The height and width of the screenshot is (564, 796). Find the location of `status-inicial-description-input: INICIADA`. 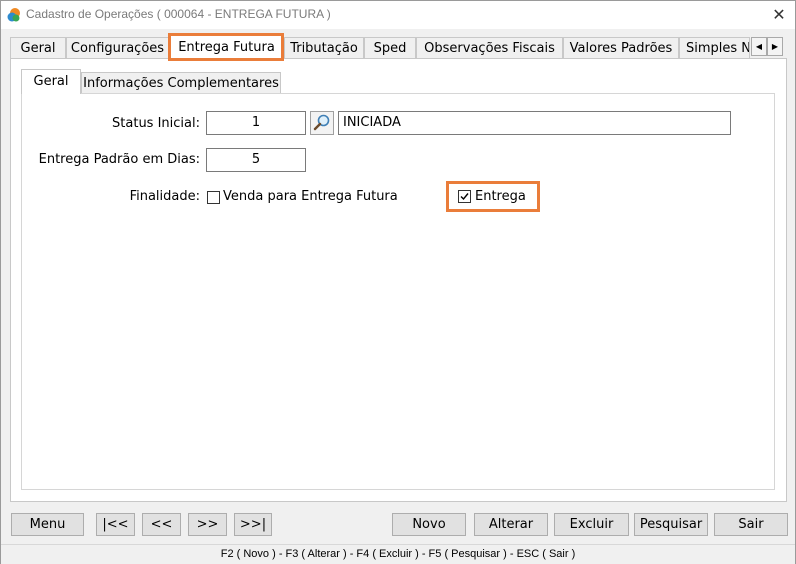

status-inicial-description-input: INICIADA is located at coordinates (534, 123).